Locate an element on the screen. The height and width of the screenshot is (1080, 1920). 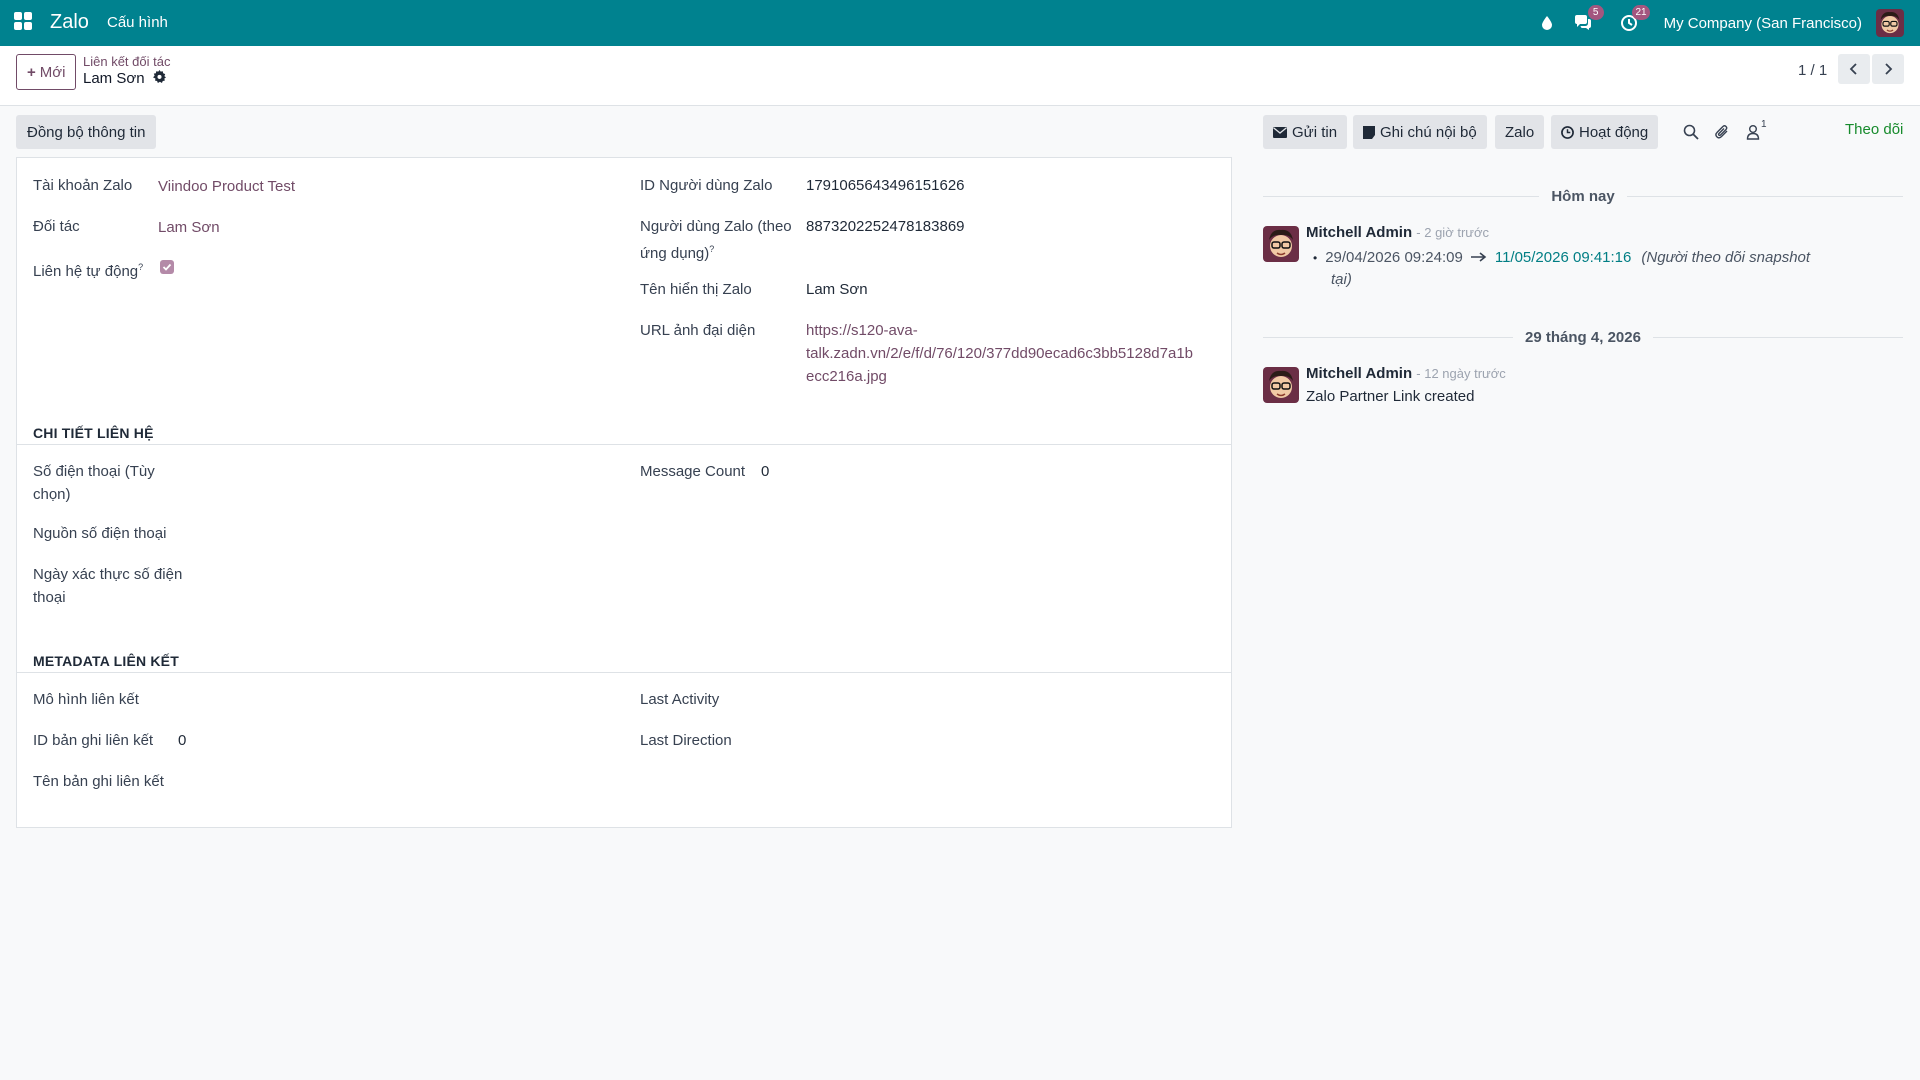
linked-record-id-label: ID bản ghi liên kết is located at coordinates (93, 740).